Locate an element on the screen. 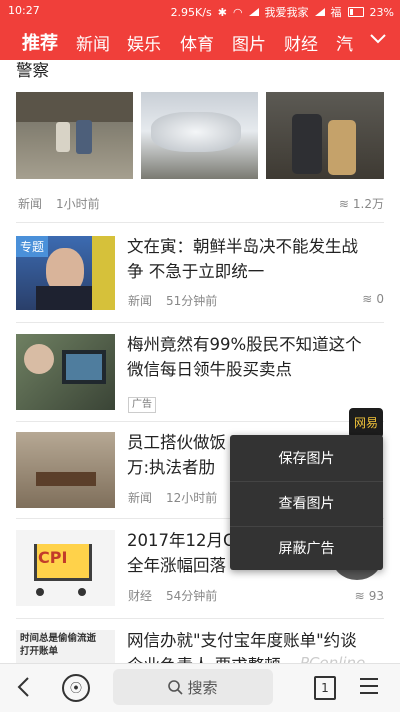 This screenshot has width=400, height=712. comment-count: ≋ 93 is located at coordinates (369, 596).